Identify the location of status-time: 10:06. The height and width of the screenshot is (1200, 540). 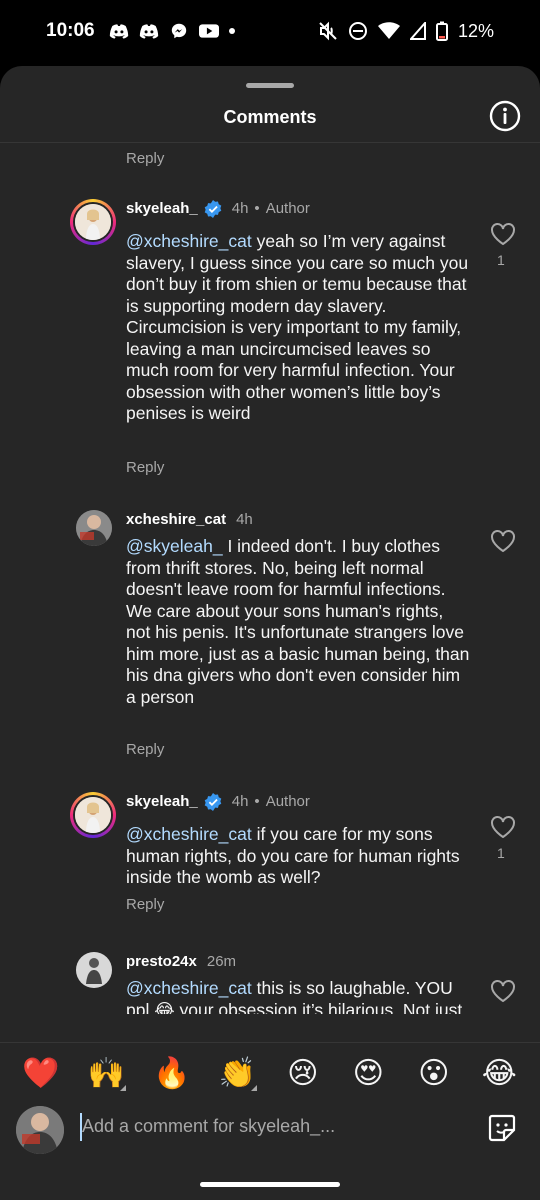
(70, 30).